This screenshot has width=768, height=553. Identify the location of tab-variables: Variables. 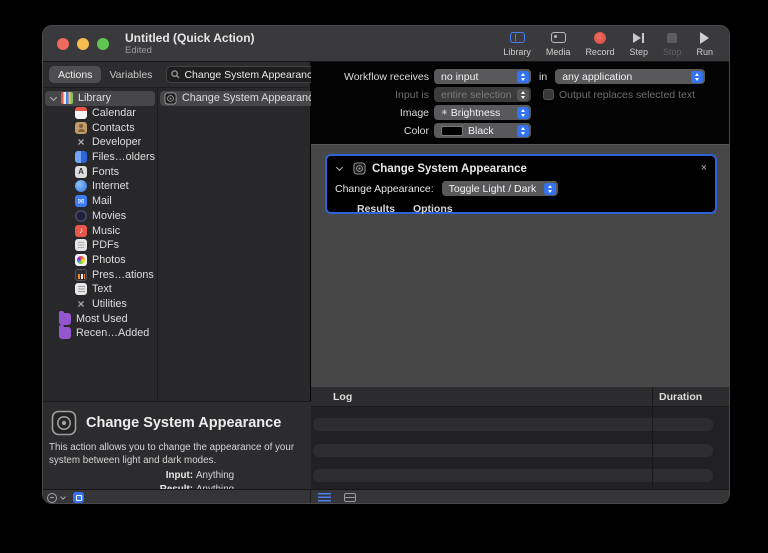
(130, 74).